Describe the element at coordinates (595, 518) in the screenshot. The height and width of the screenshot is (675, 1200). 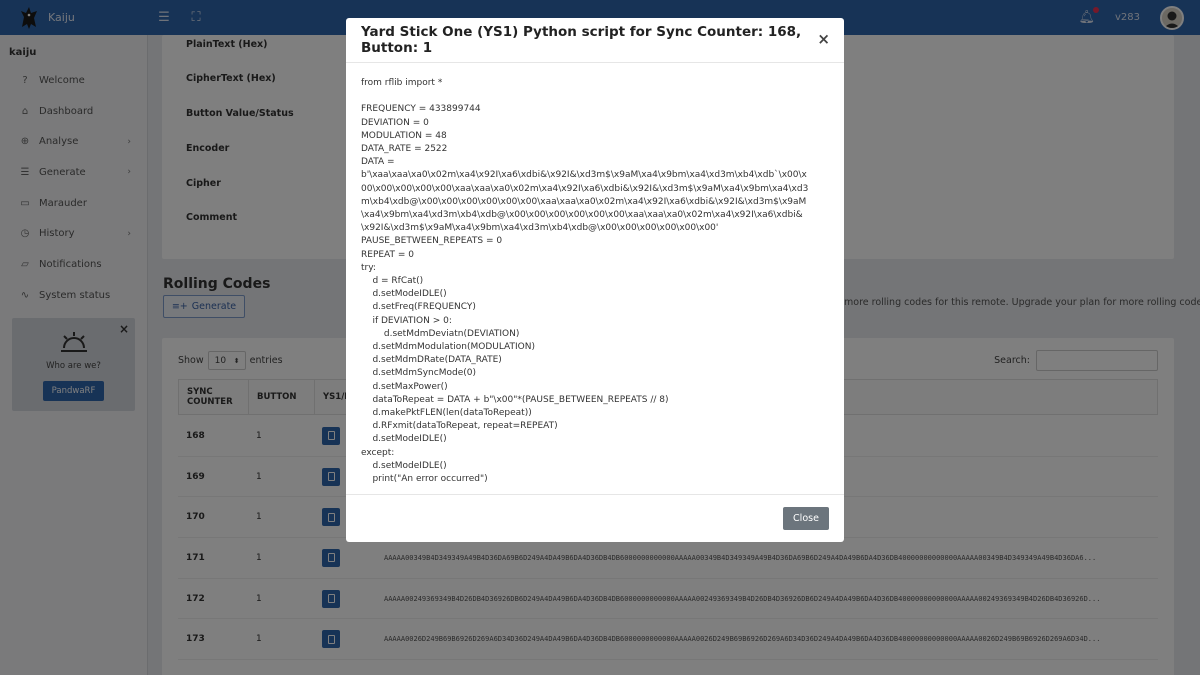
I see `modal-footer: Close` at that location.